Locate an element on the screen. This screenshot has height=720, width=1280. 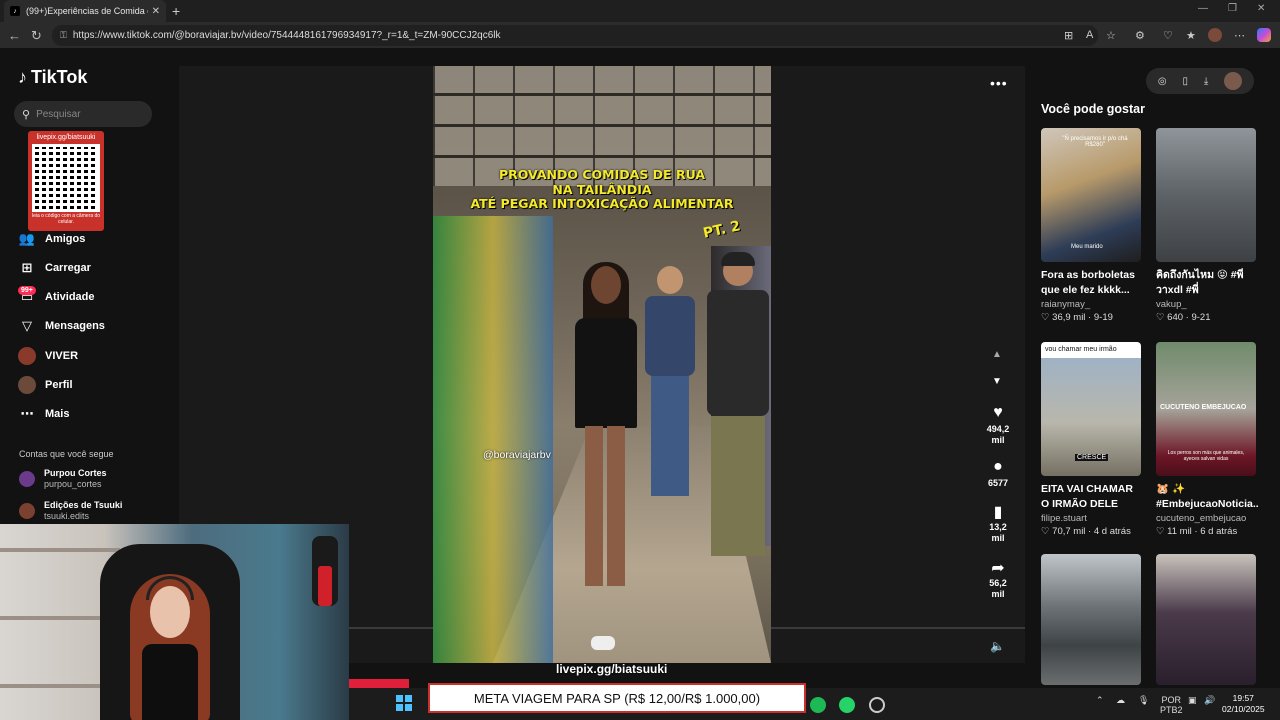
search-icon: ⚲ is located at coordinates (26, 114).